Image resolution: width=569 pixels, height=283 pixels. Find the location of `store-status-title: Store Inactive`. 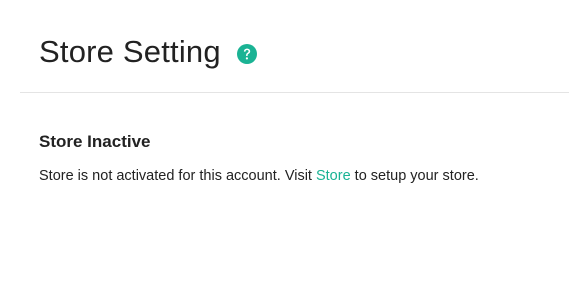

store-status-title: Store Inactive is located at coordinates (95, 141).